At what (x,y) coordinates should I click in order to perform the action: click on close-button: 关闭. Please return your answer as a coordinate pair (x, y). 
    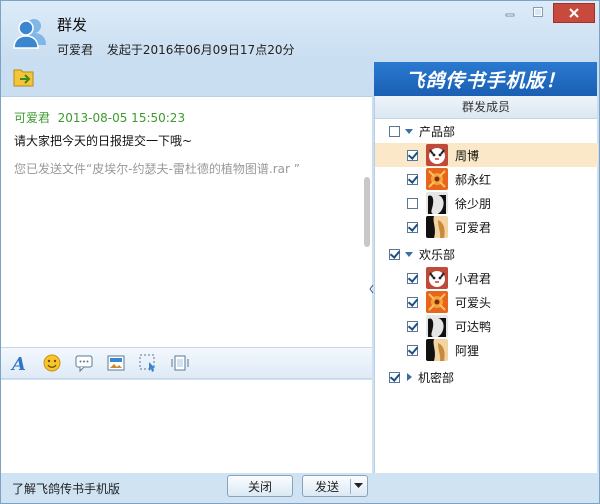
    Looking at the image, I should click on (260, 486).